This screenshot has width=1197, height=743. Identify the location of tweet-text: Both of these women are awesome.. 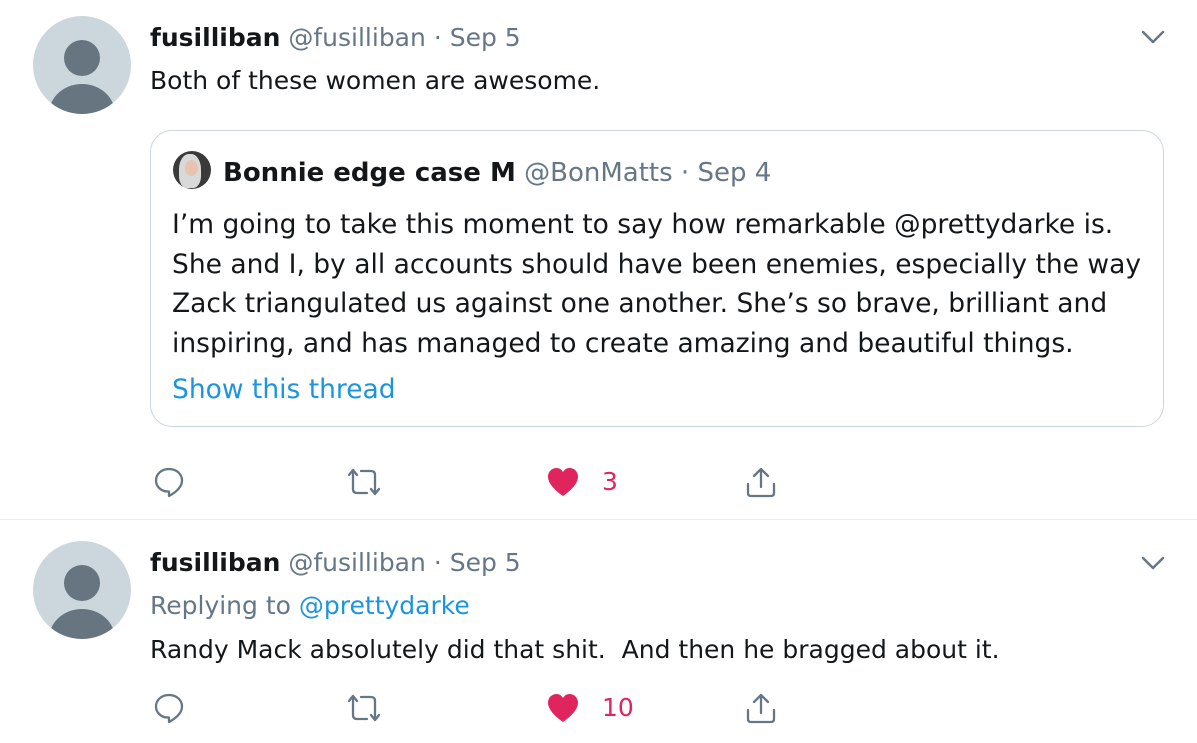
(375, 80).